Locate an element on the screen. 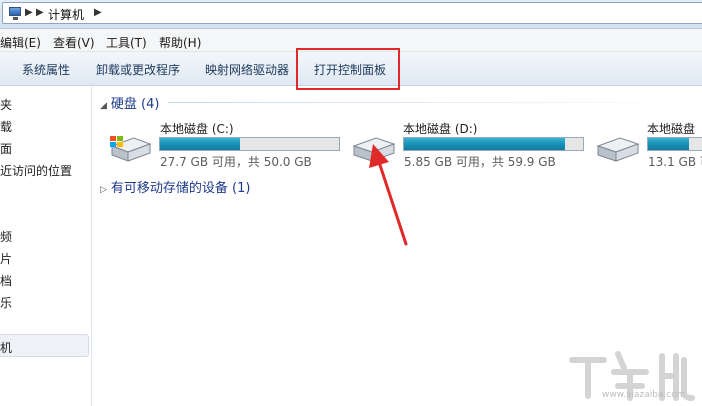 The height and width of the screenshot is (406, 702). sidebar-item-documents: 档 is located at coordinates (6, 280).